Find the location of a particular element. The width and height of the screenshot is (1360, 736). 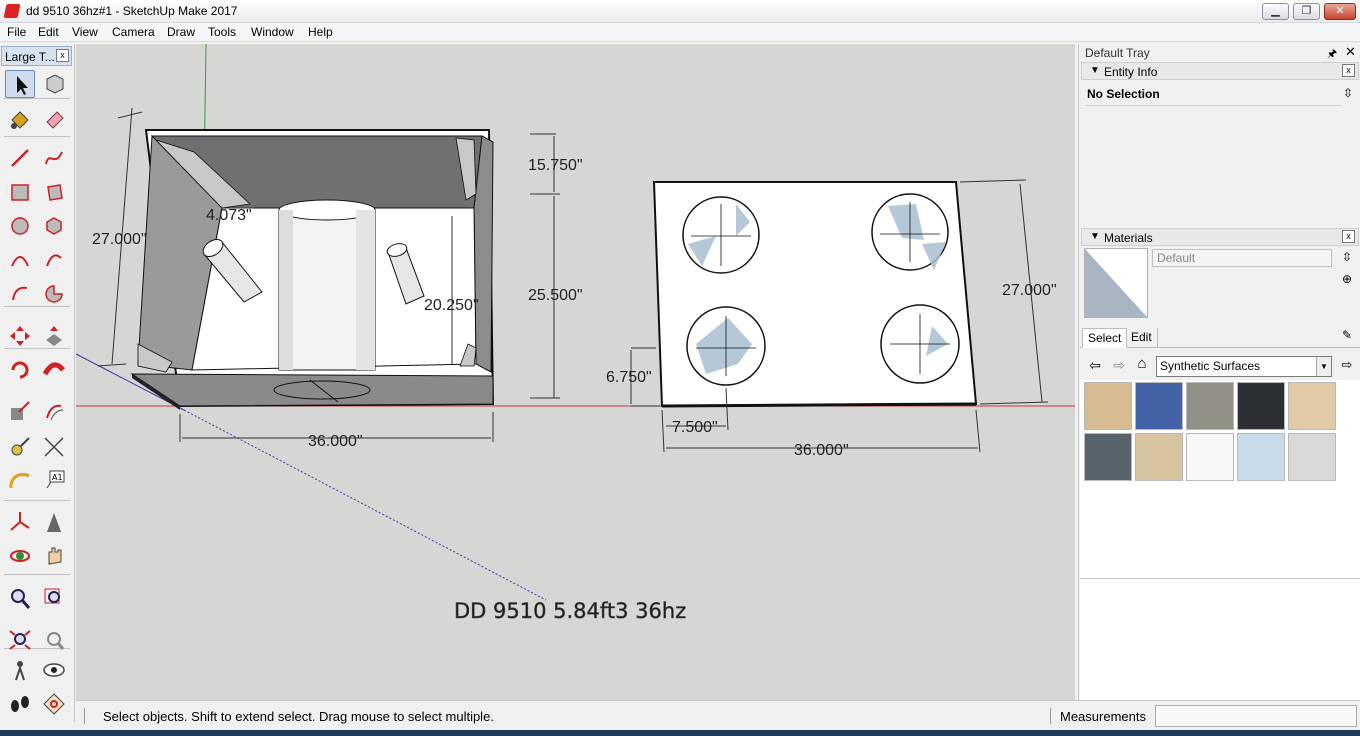

material-library-value: Synthetic Surfaces is located at coordinates (1210, 366).